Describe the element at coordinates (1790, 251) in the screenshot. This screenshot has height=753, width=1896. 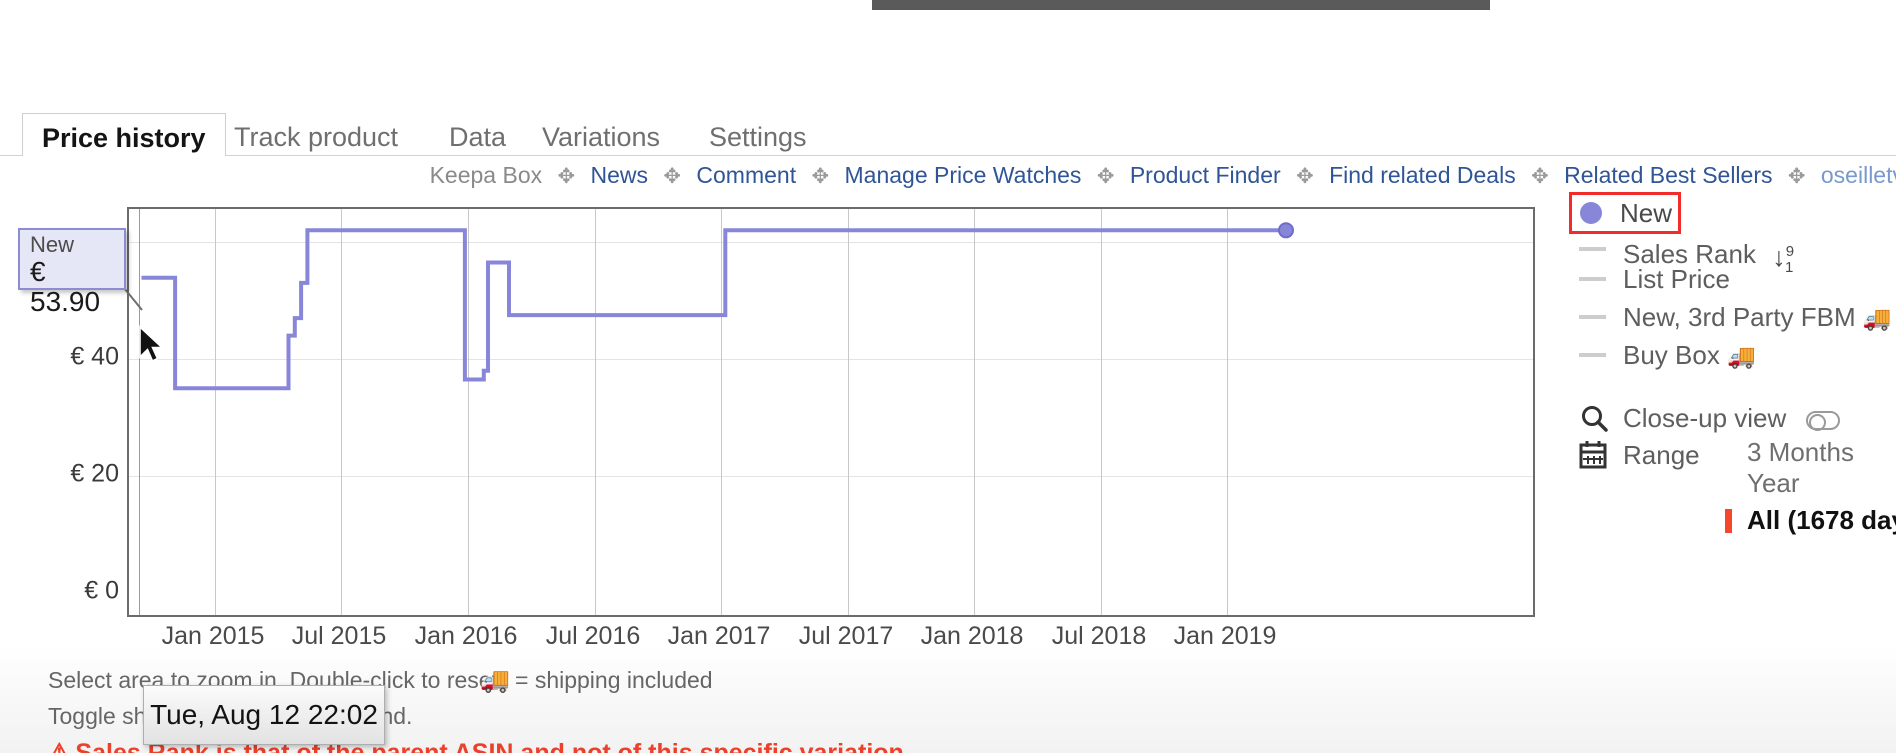
I see `rank-sup: 9` at that location.